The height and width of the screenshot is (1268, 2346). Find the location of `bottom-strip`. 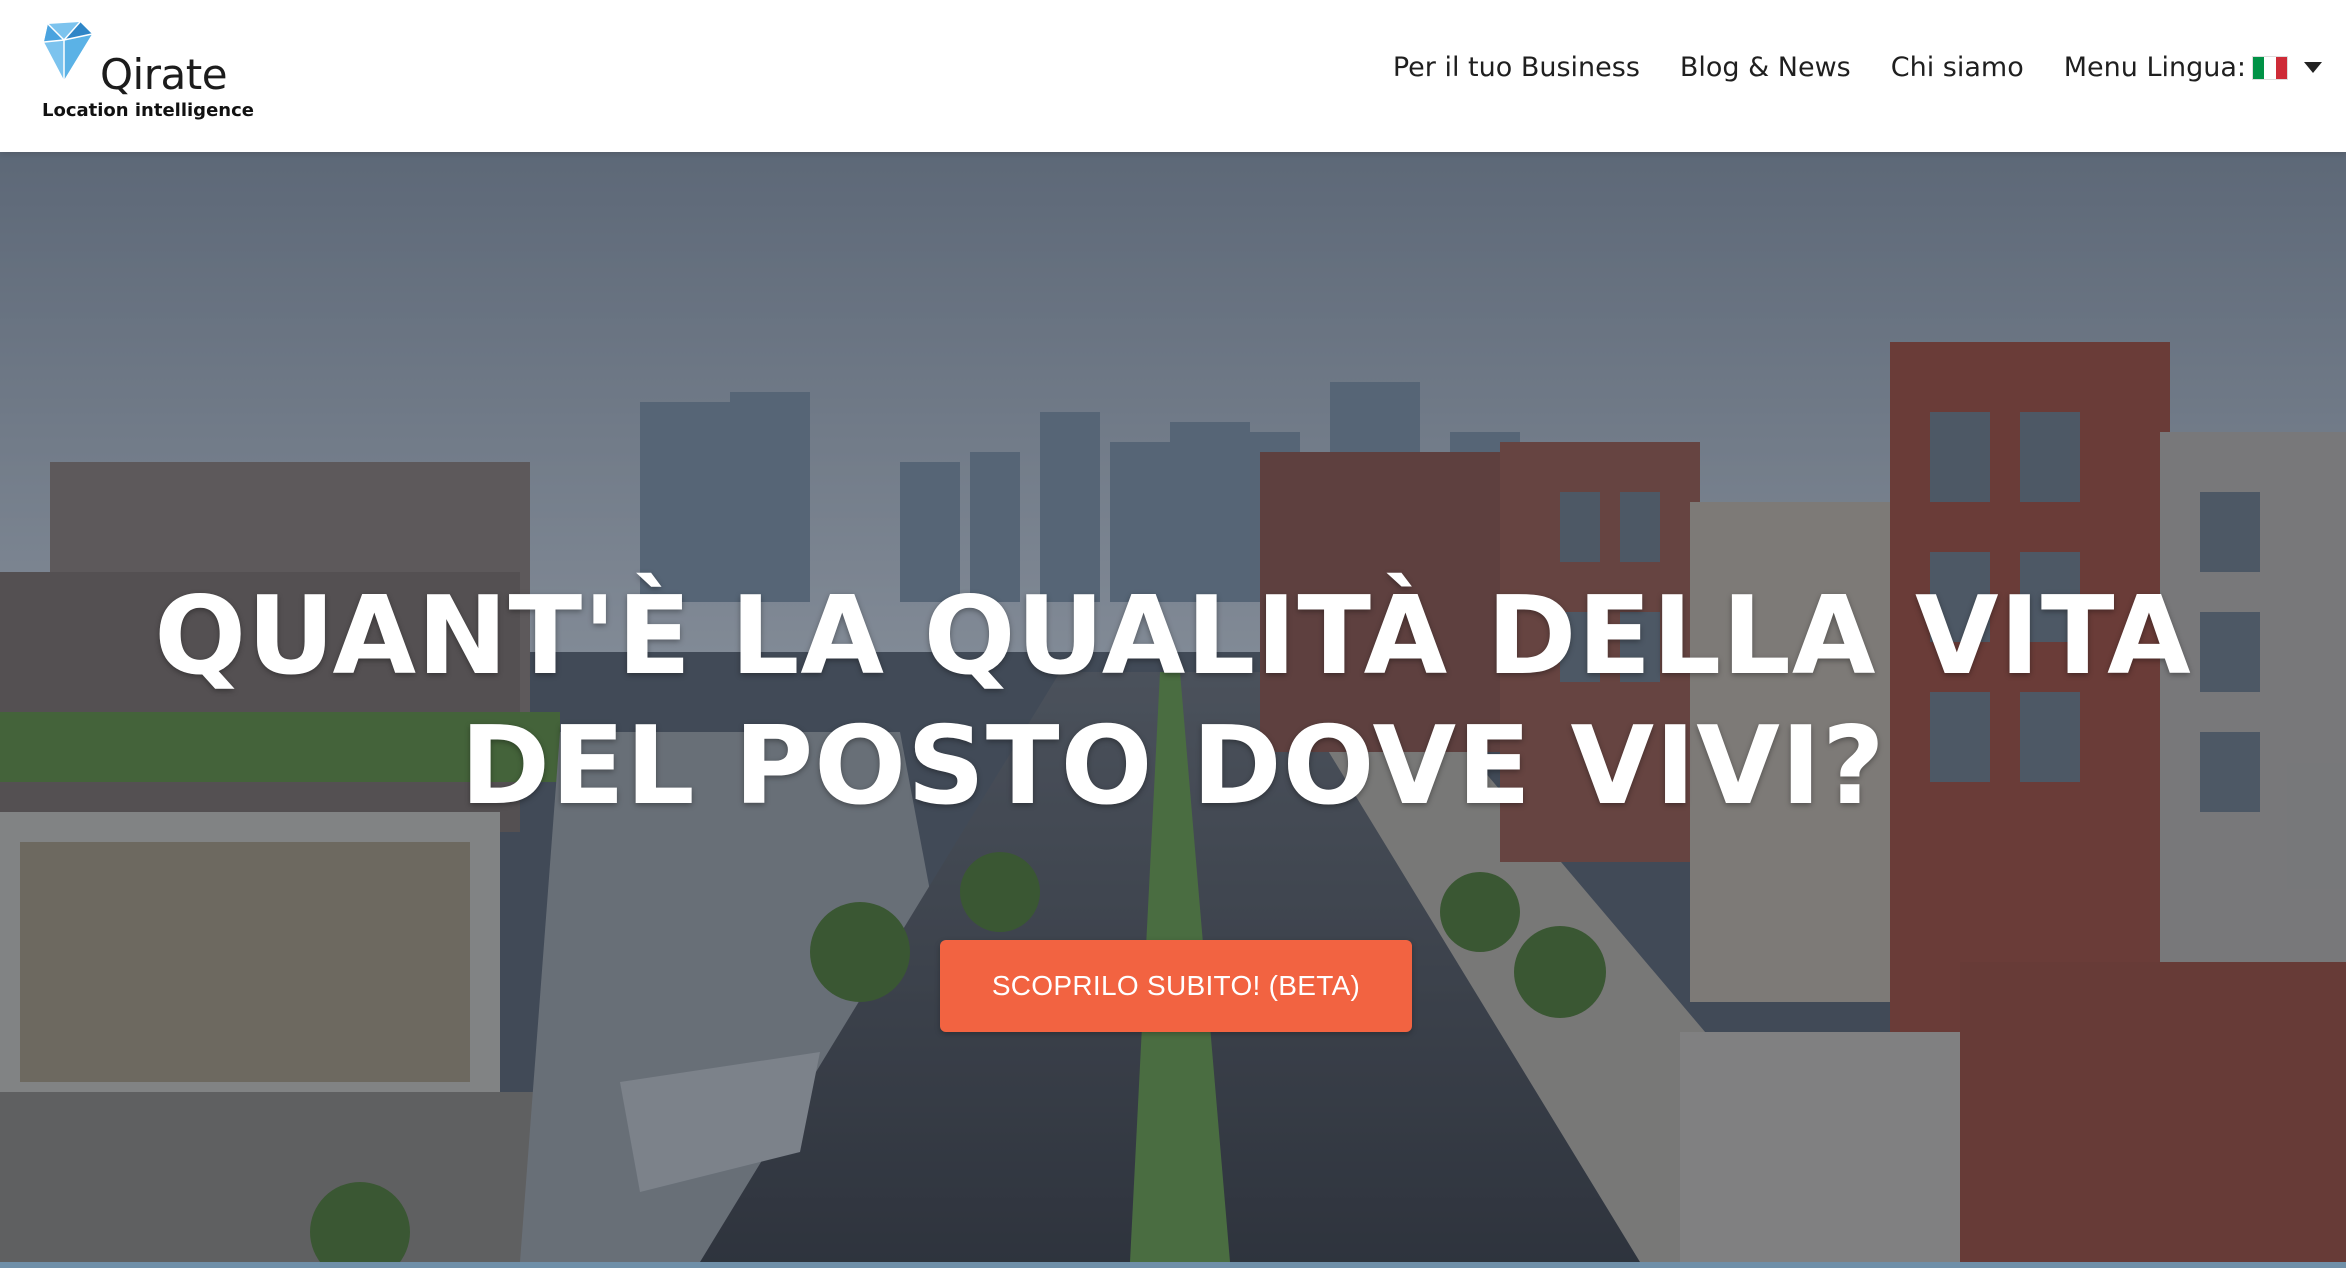

bottom-strip is located at coordinates (1173, 1265).